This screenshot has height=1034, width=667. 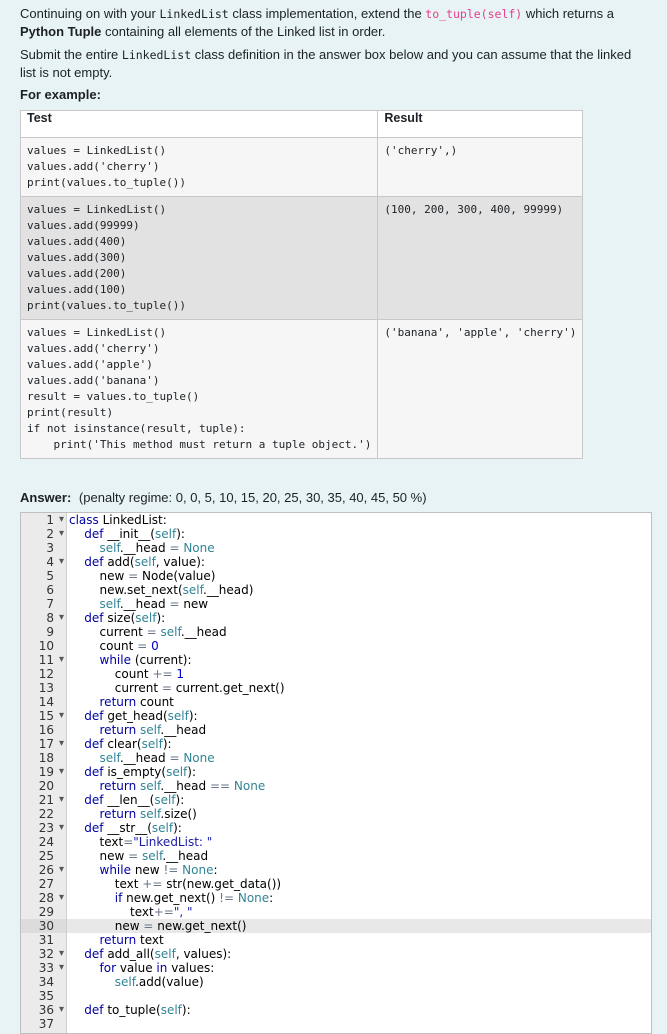 I want to click on line-number: 36, so click(x=43, y=1010).